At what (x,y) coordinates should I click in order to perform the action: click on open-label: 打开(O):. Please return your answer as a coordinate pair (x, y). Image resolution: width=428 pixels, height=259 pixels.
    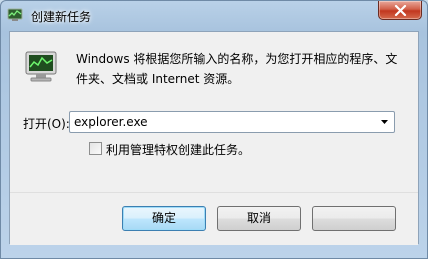
    Looking at the image, I should click on (46, 124).